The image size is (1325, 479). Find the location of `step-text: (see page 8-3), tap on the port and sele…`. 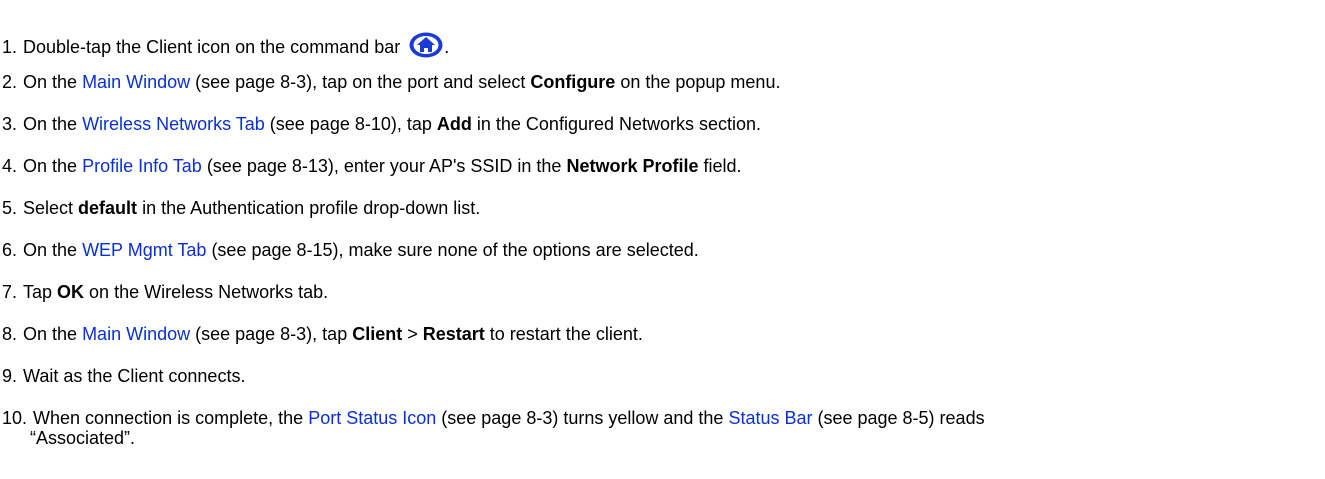

step-text: (see page 8-3), tap on the port and sele… is located at coordinates (360, 82).